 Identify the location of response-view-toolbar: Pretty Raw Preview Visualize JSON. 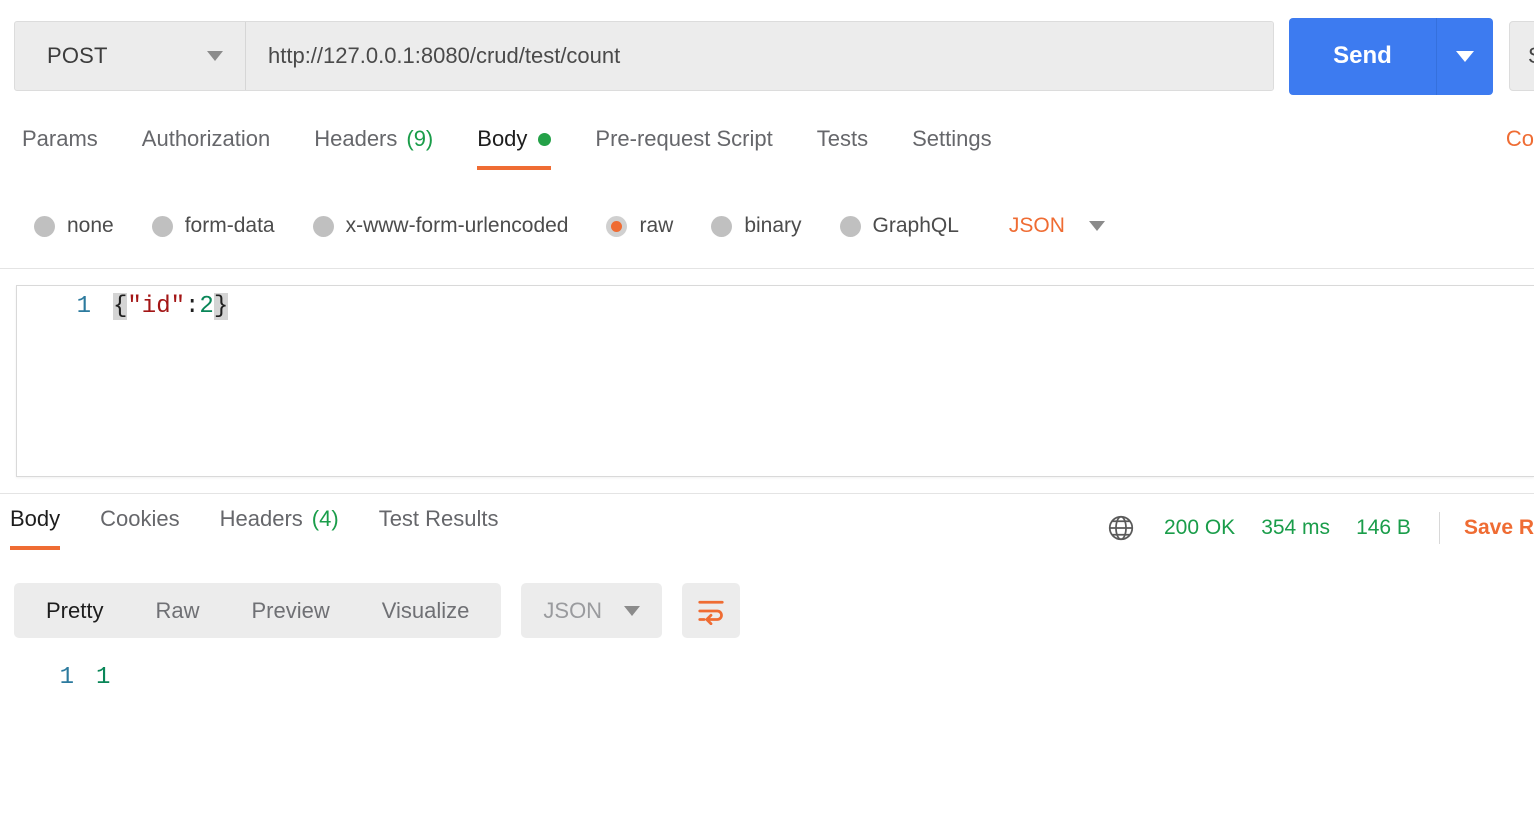
(377, 610).